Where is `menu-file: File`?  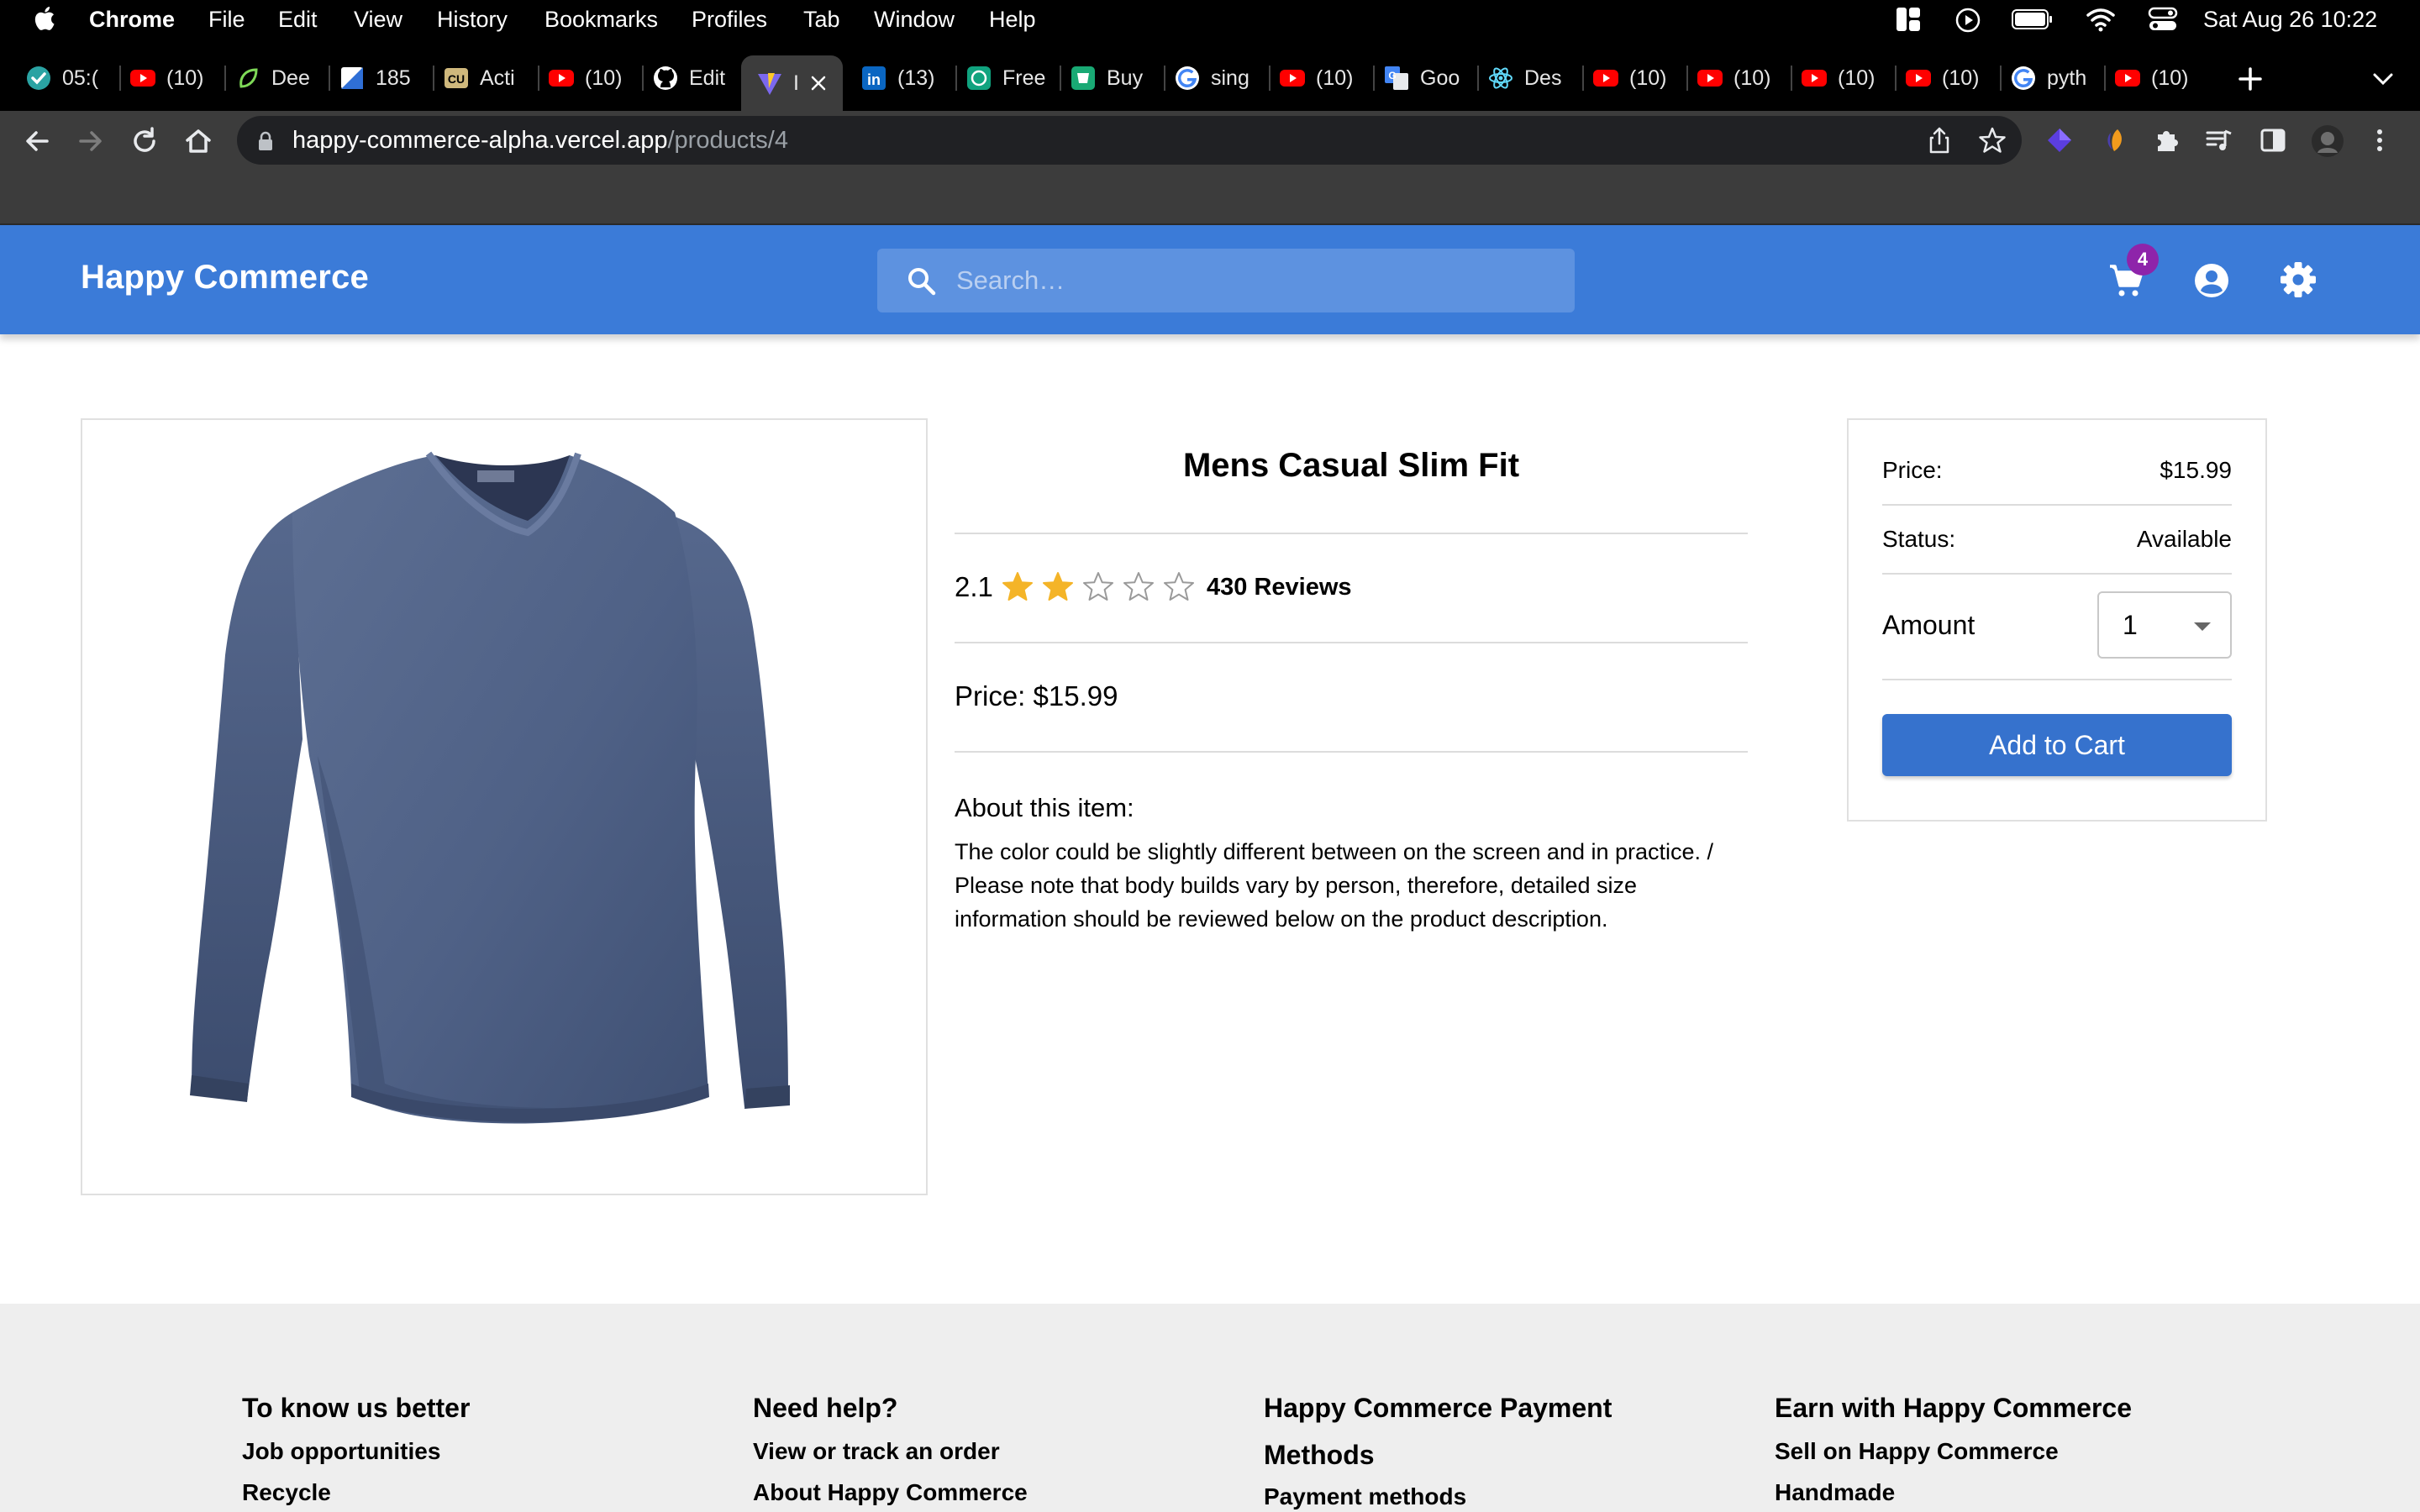
menu-file: File is located at coordinates (226, 19).